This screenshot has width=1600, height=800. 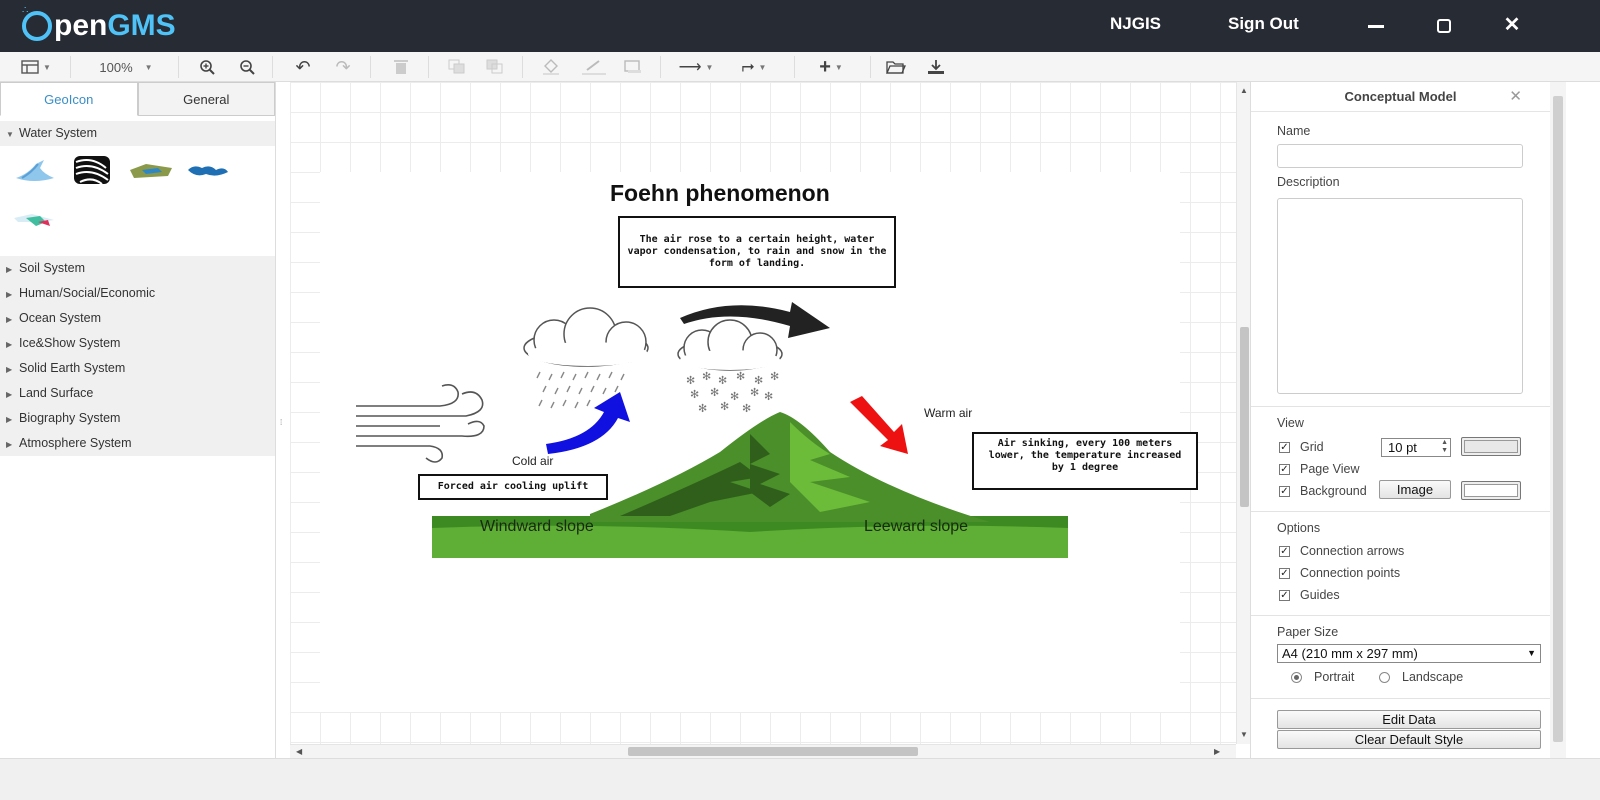 What do you see at coordinates (1409, 739) in the screenshot?
I see `clear-default-style-button: Clear Default Style` at bounding box center [1409, 739].